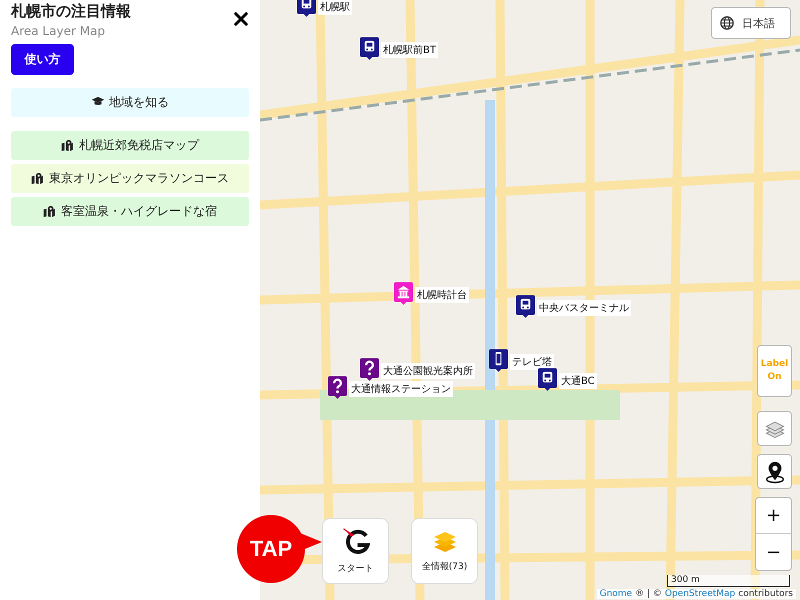 This screenshot has height=600, width=800. I want to click on location-button, so click(774, 471).